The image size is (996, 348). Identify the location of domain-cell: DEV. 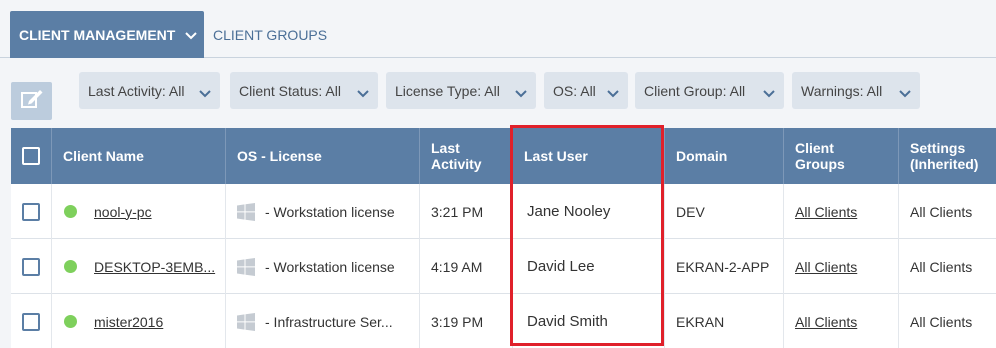
(724, 211).